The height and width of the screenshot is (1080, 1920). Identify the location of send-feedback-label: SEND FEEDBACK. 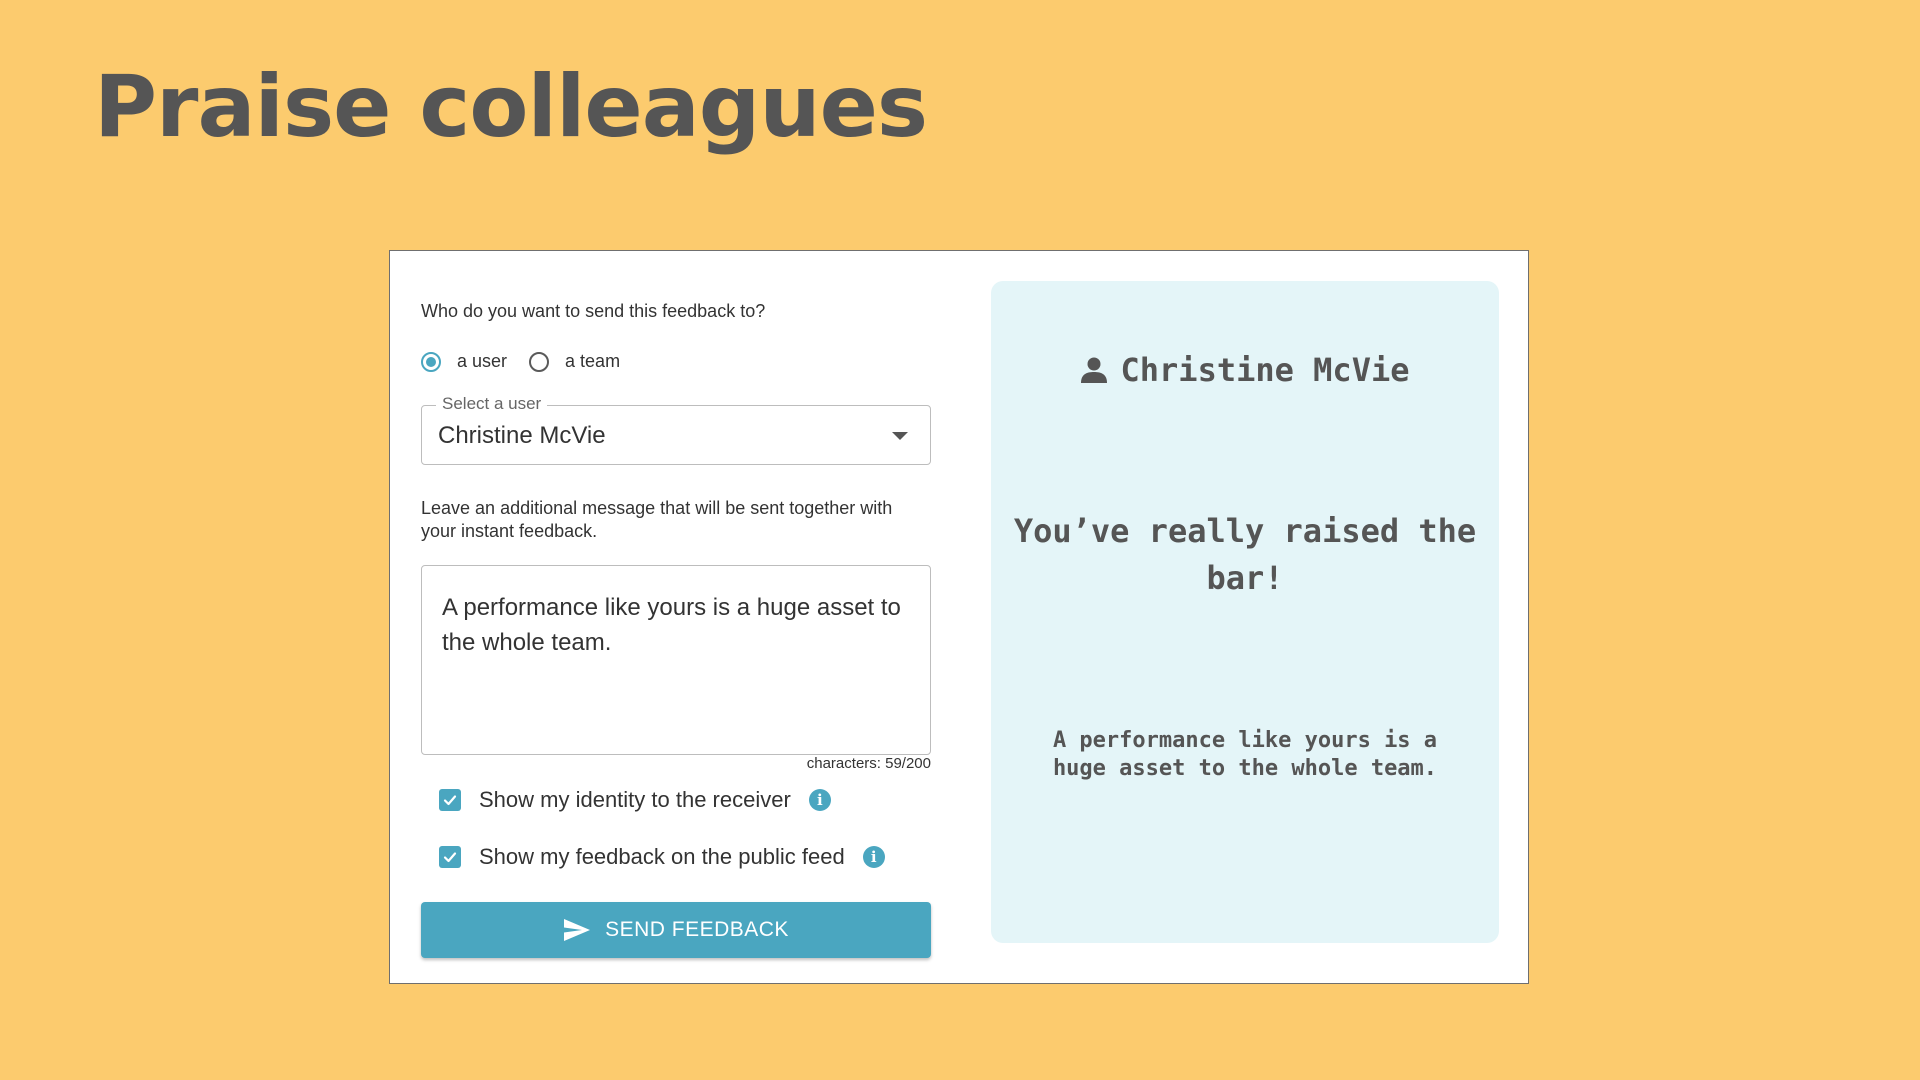
(697, 929).